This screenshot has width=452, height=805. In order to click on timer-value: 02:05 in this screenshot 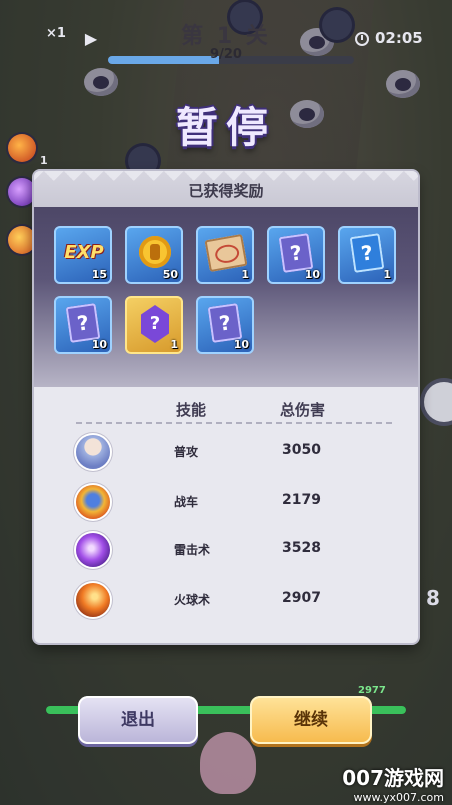, I will do `click(399, 38)`.